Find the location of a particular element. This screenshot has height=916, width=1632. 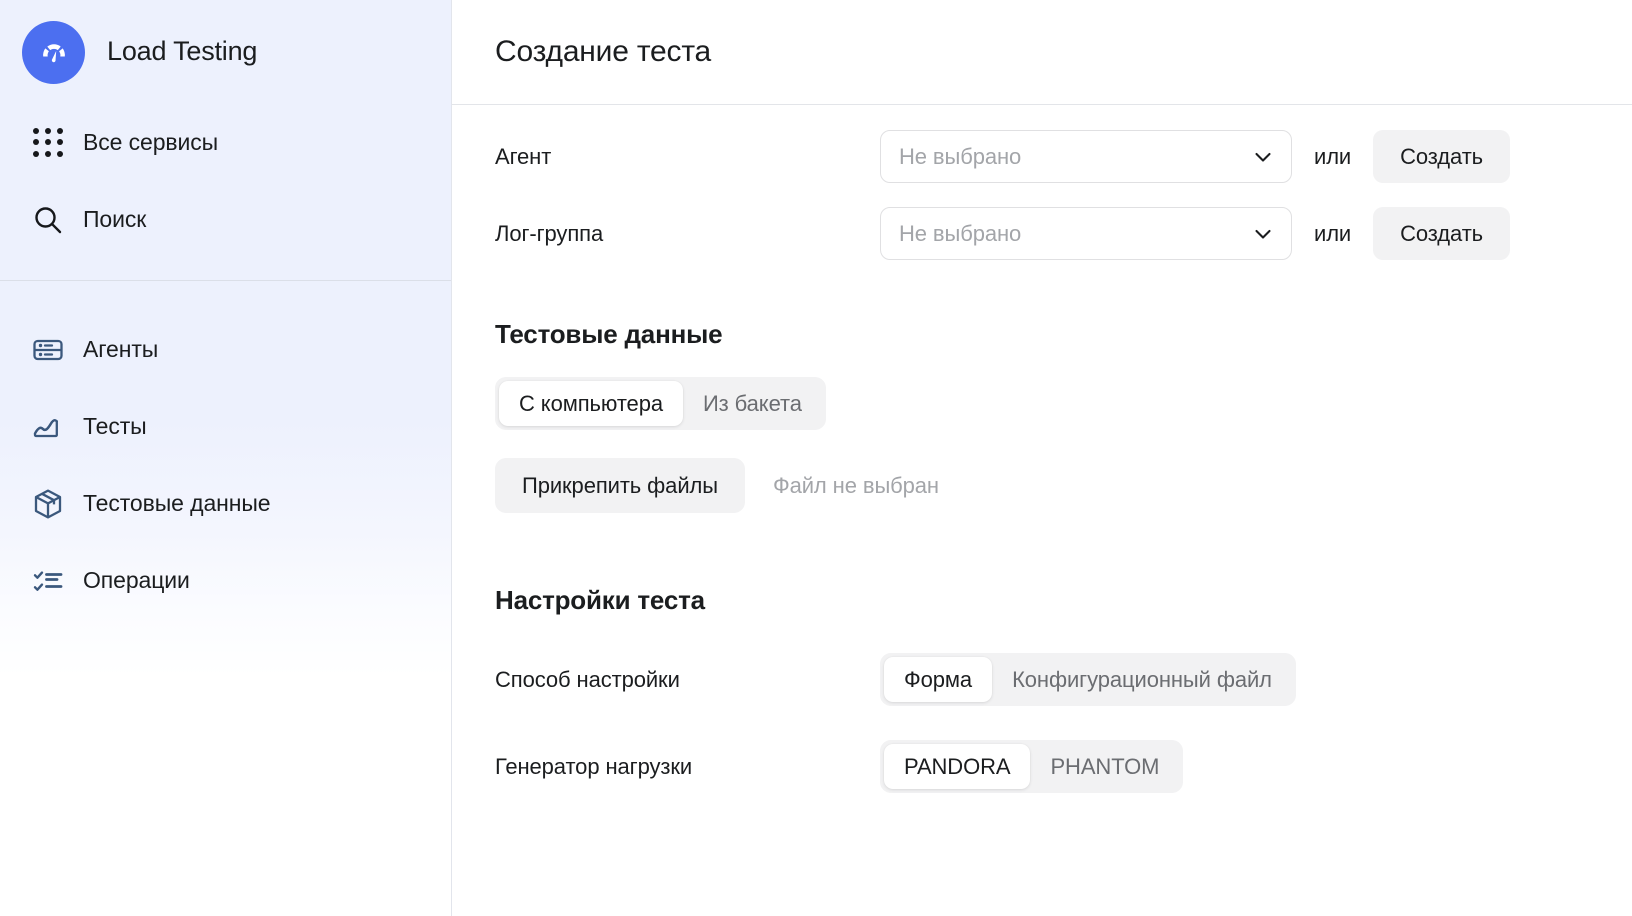

test-data-source-tabs: С компьютера Из бакета is located at coordinates (660, 403).